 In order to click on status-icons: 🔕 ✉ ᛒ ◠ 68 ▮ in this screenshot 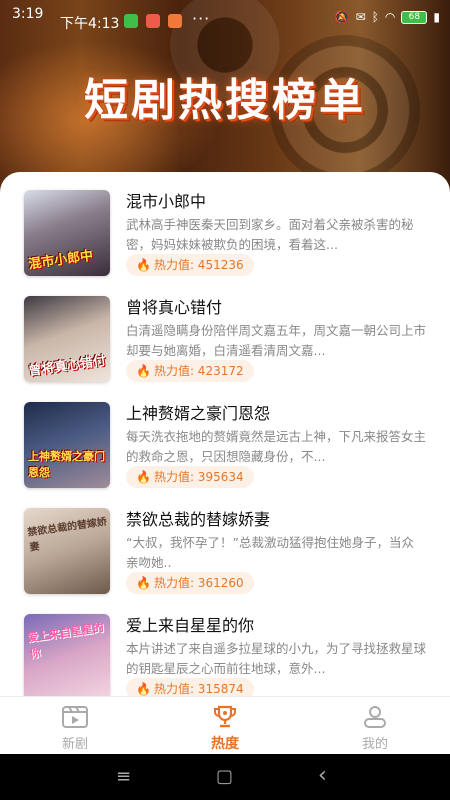, I will do `click(387, 17)`.